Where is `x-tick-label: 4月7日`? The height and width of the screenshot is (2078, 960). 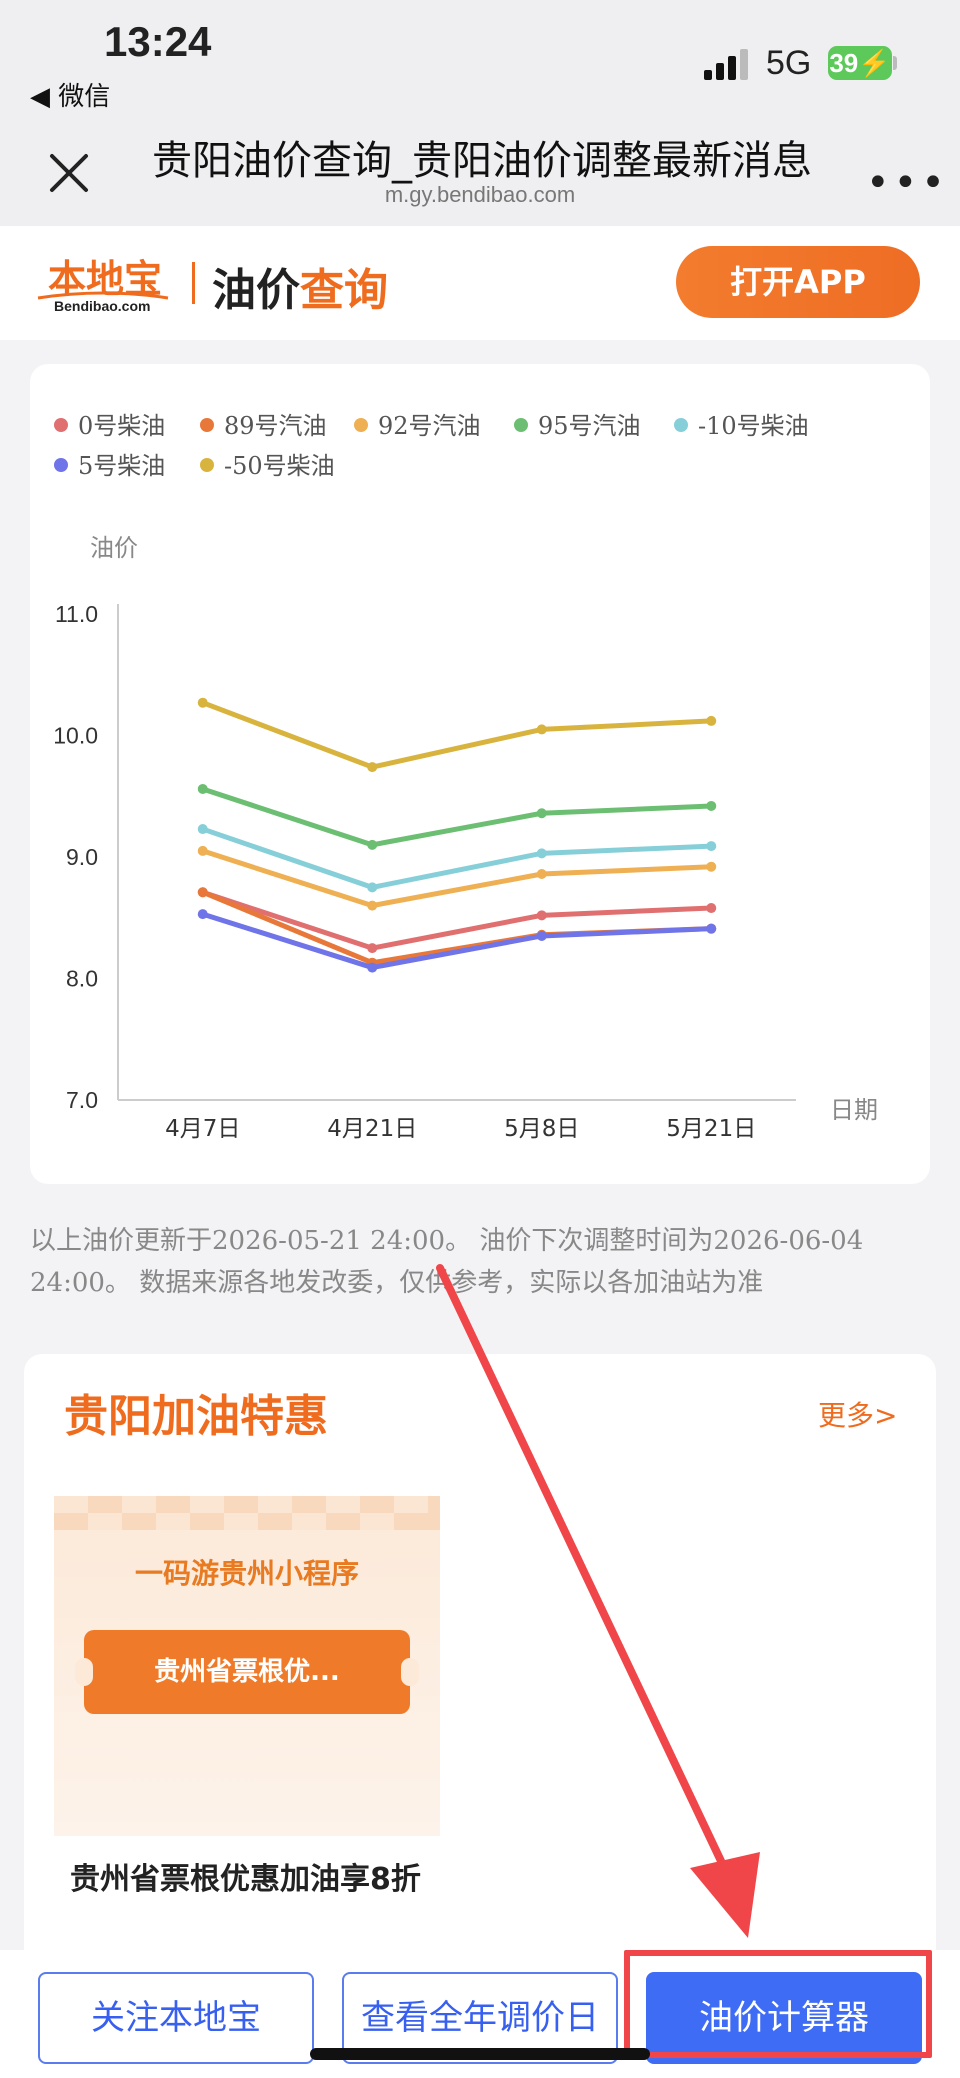
x-tick-label: 4月7日 is located at coordinates (202, 1129).